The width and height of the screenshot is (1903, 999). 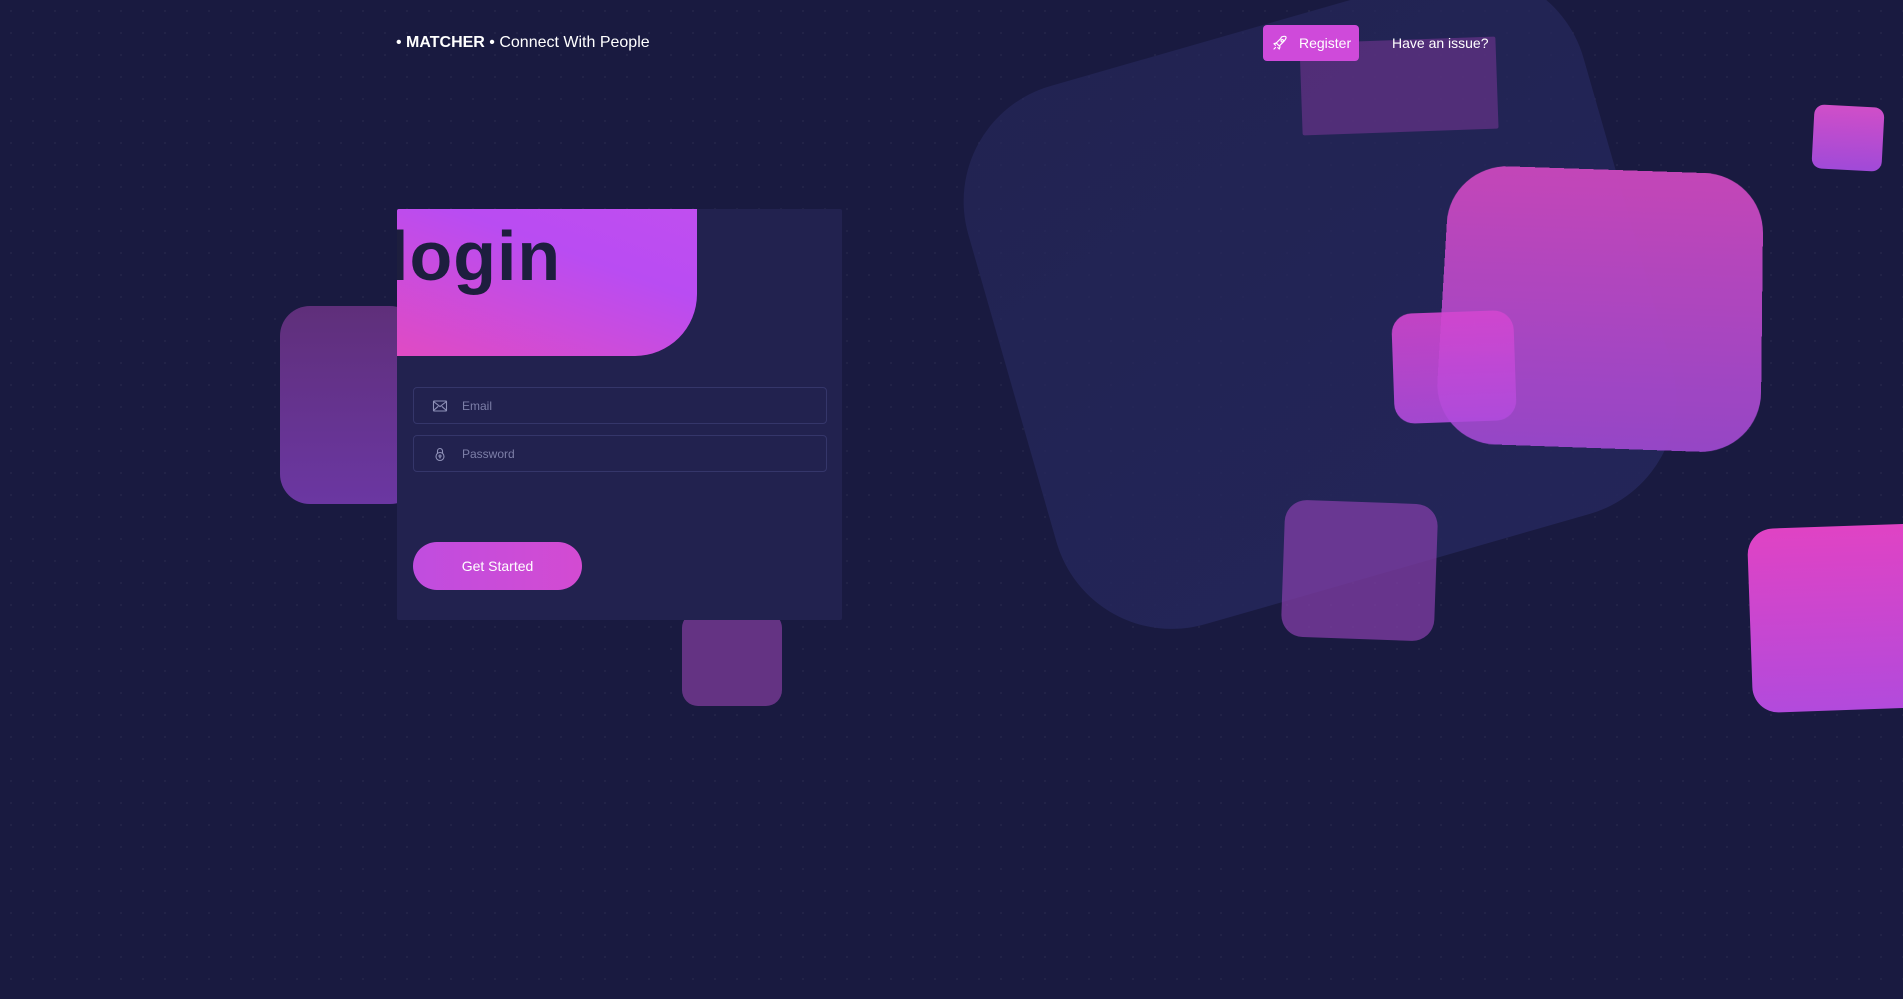 What do you see at coordinates (1325, 43) in the screenshot?
I see `register-label: Register` at bounding box center [1325, 43].